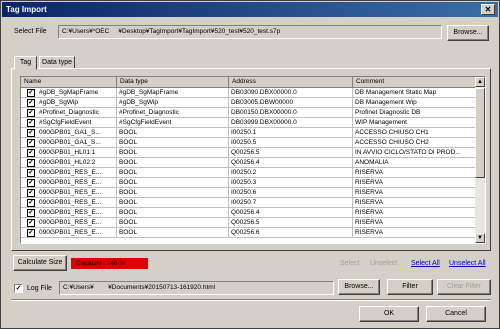 The image size is (500, 329). I want to click on scroll-up-icon: ▲, so click(480, 82).